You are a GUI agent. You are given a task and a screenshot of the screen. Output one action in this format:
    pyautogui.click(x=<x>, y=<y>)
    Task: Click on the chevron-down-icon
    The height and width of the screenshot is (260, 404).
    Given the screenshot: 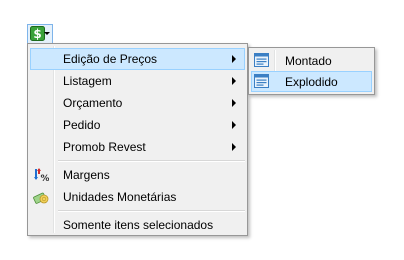 What is the action you would take?
    pyautogui.click(x=47, y=33)
    